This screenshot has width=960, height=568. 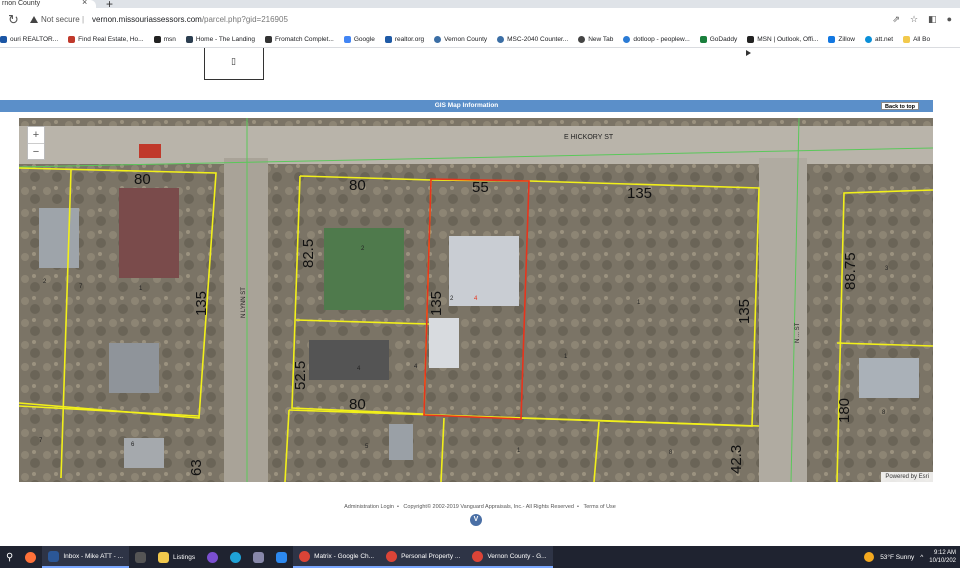 I want to click on bookmark-folder: All Bo, so click(x=916, y=39).